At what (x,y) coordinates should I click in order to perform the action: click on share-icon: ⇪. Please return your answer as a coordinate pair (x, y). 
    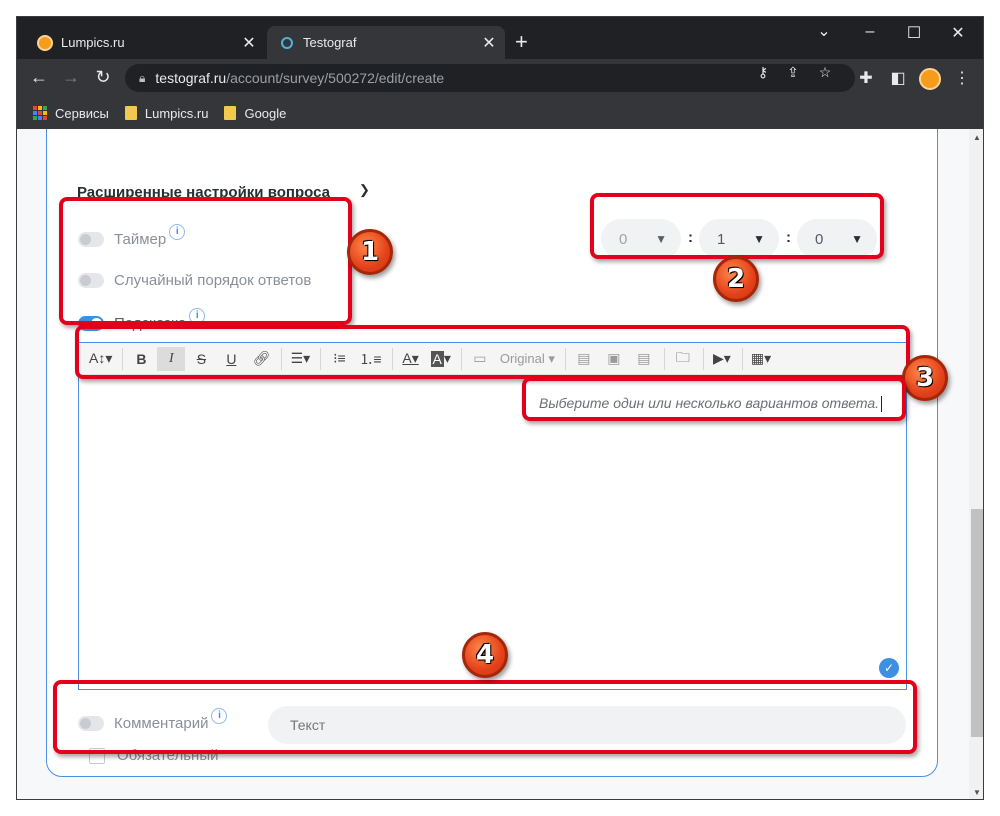
    Looking at the image, I should click on (793, 72).